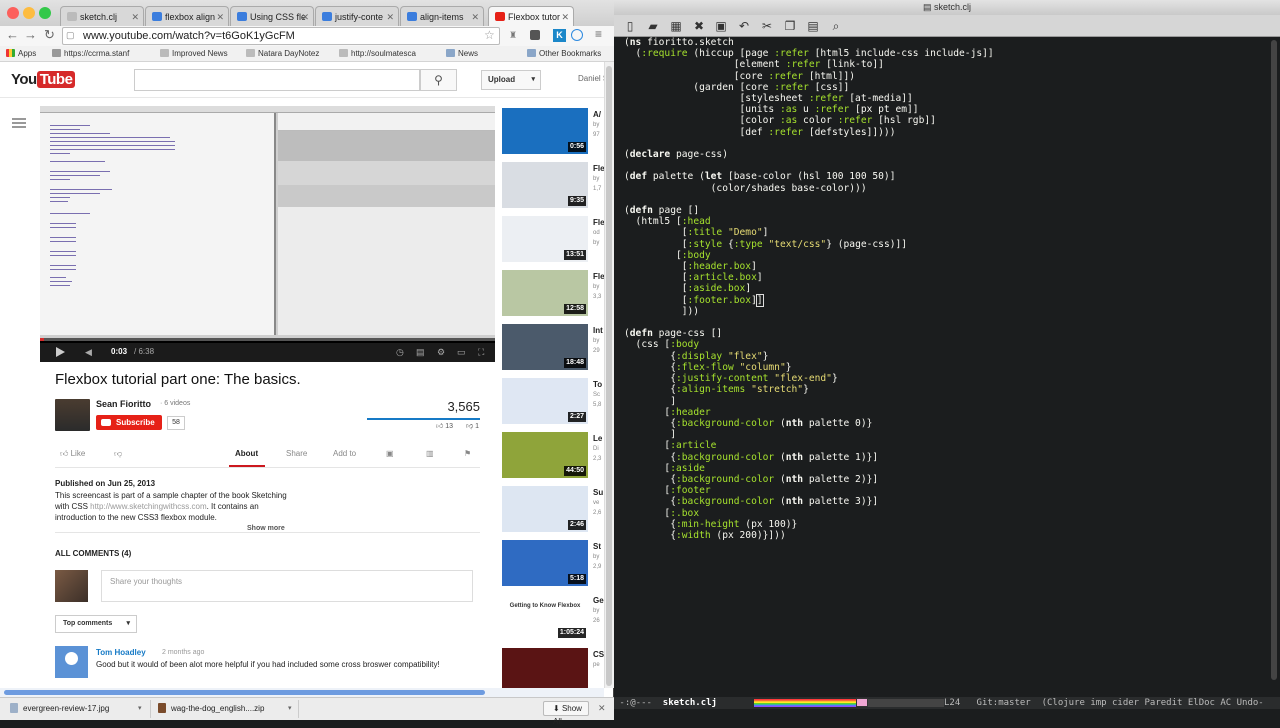 This screenshot has width=1280, height=728. Describe the element at coordinates (598, 600) in the screenshot. I see `rec-title: Ge` at that location.